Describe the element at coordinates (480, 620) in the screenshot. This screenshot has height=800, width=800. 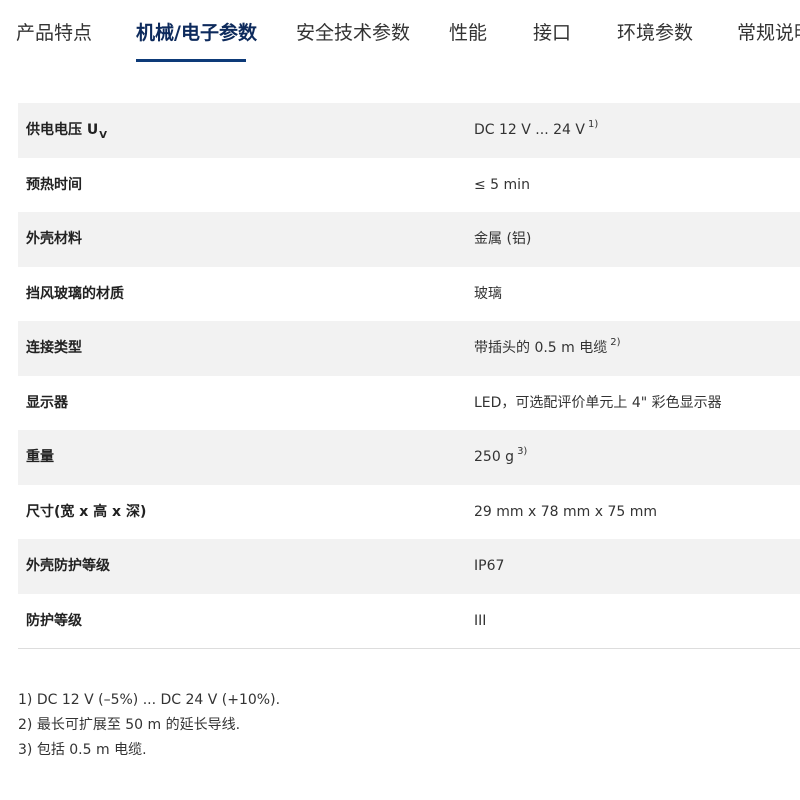
I see `spec-value: III` at that location.